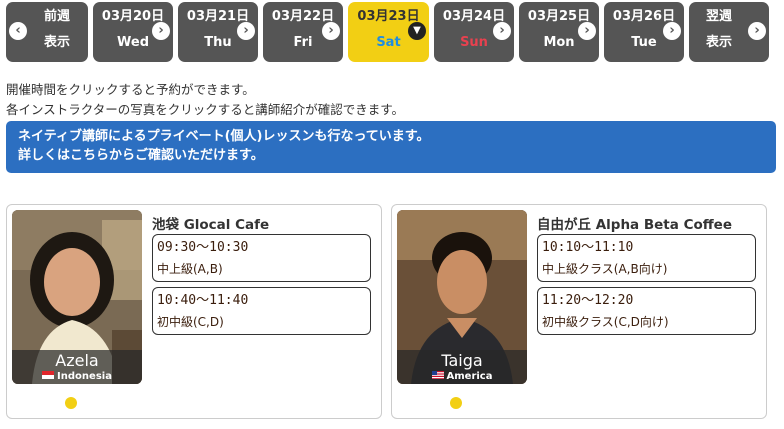 The height and width of the screenshot is (429, 784). Describe the element at coordinates (605, 269) in the screenshot. I see `slot-level: 中上級クラス(A,B向け)` at that location.